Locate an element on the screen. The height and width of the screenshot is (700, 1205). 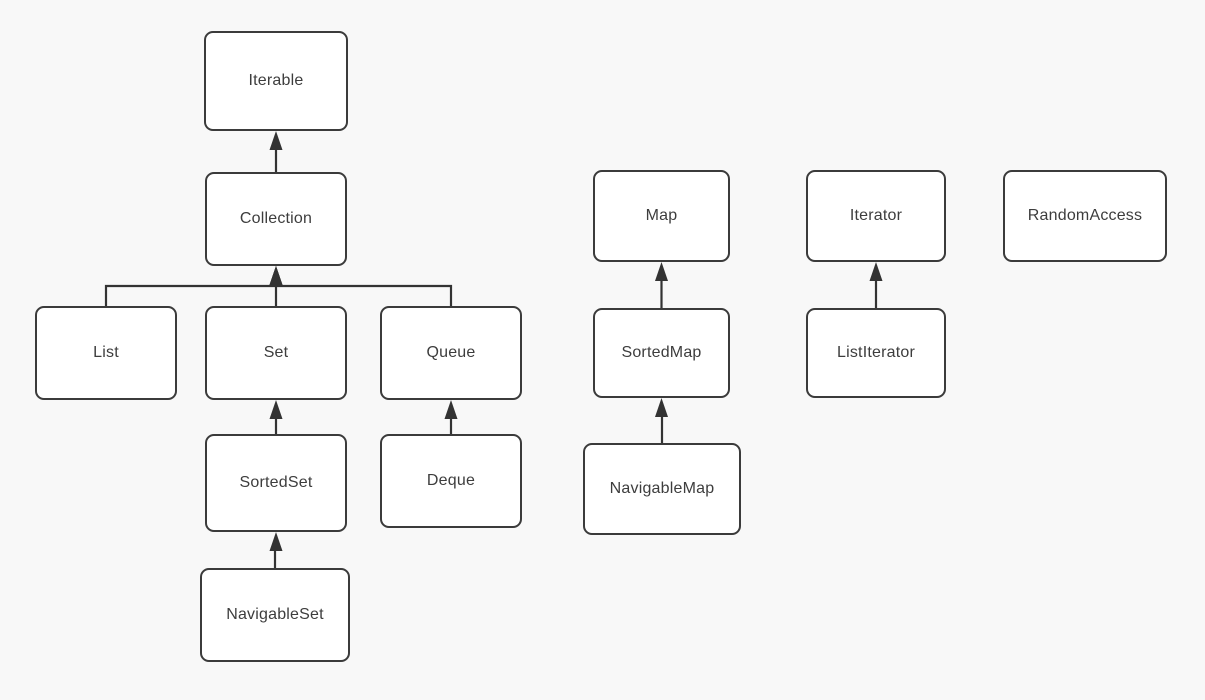
node-label-sortedmap: SortedMap is located at coordinates (661, 352).